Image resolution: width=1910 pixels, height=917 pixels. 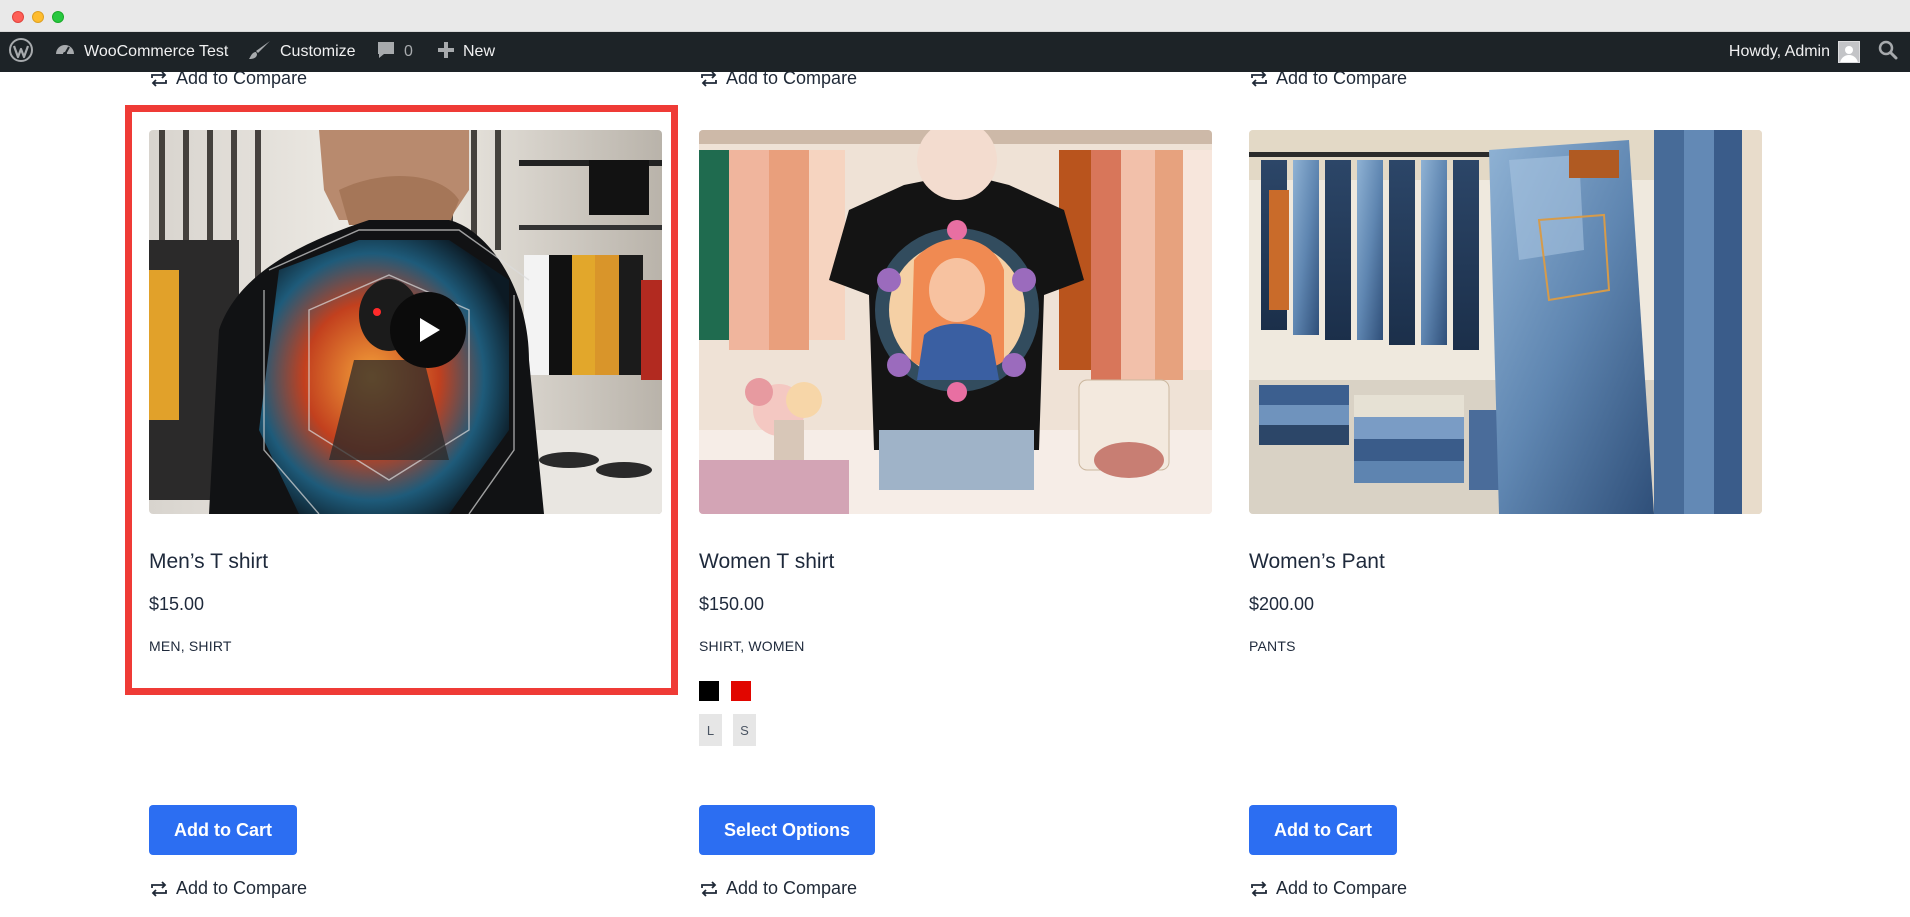 I want to click on product-image-mens-tshirt, so click(x=405, y=322).